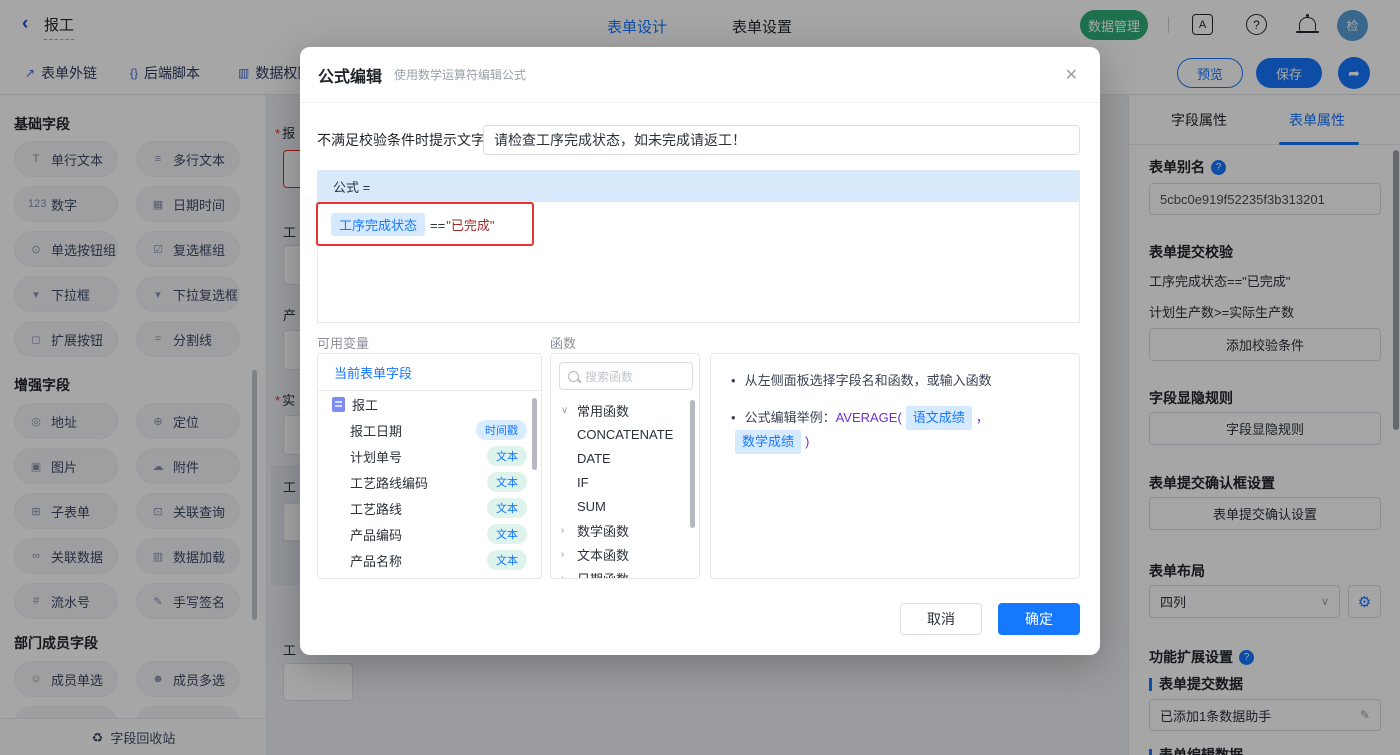 This screenshot has height=755, width=1400. I want to click on cancel-button: 取消, so click(941, 619).